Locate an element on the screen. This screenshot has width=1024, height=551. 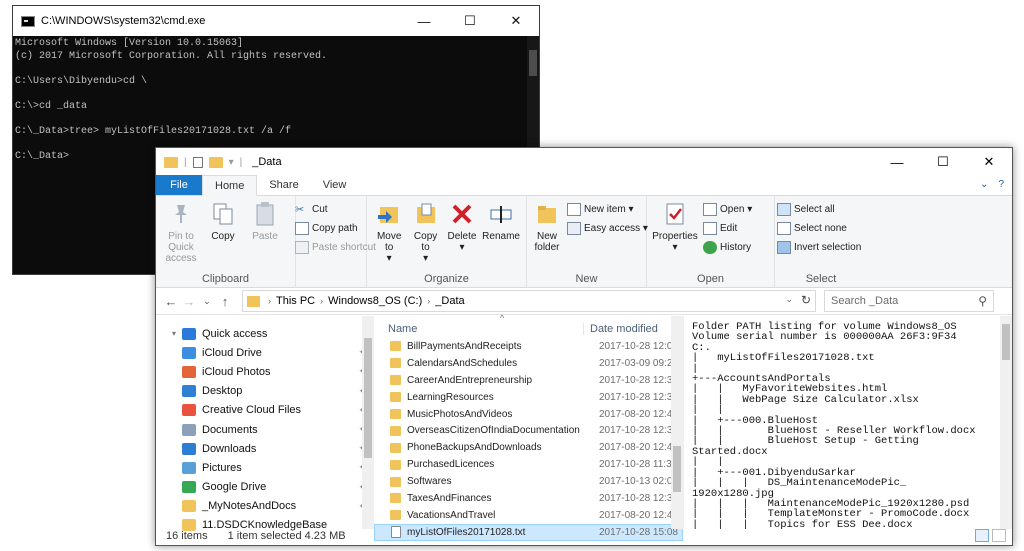
file-row: LearningResources 2017-10-28 12:30 is located at coordinates (528, 397).